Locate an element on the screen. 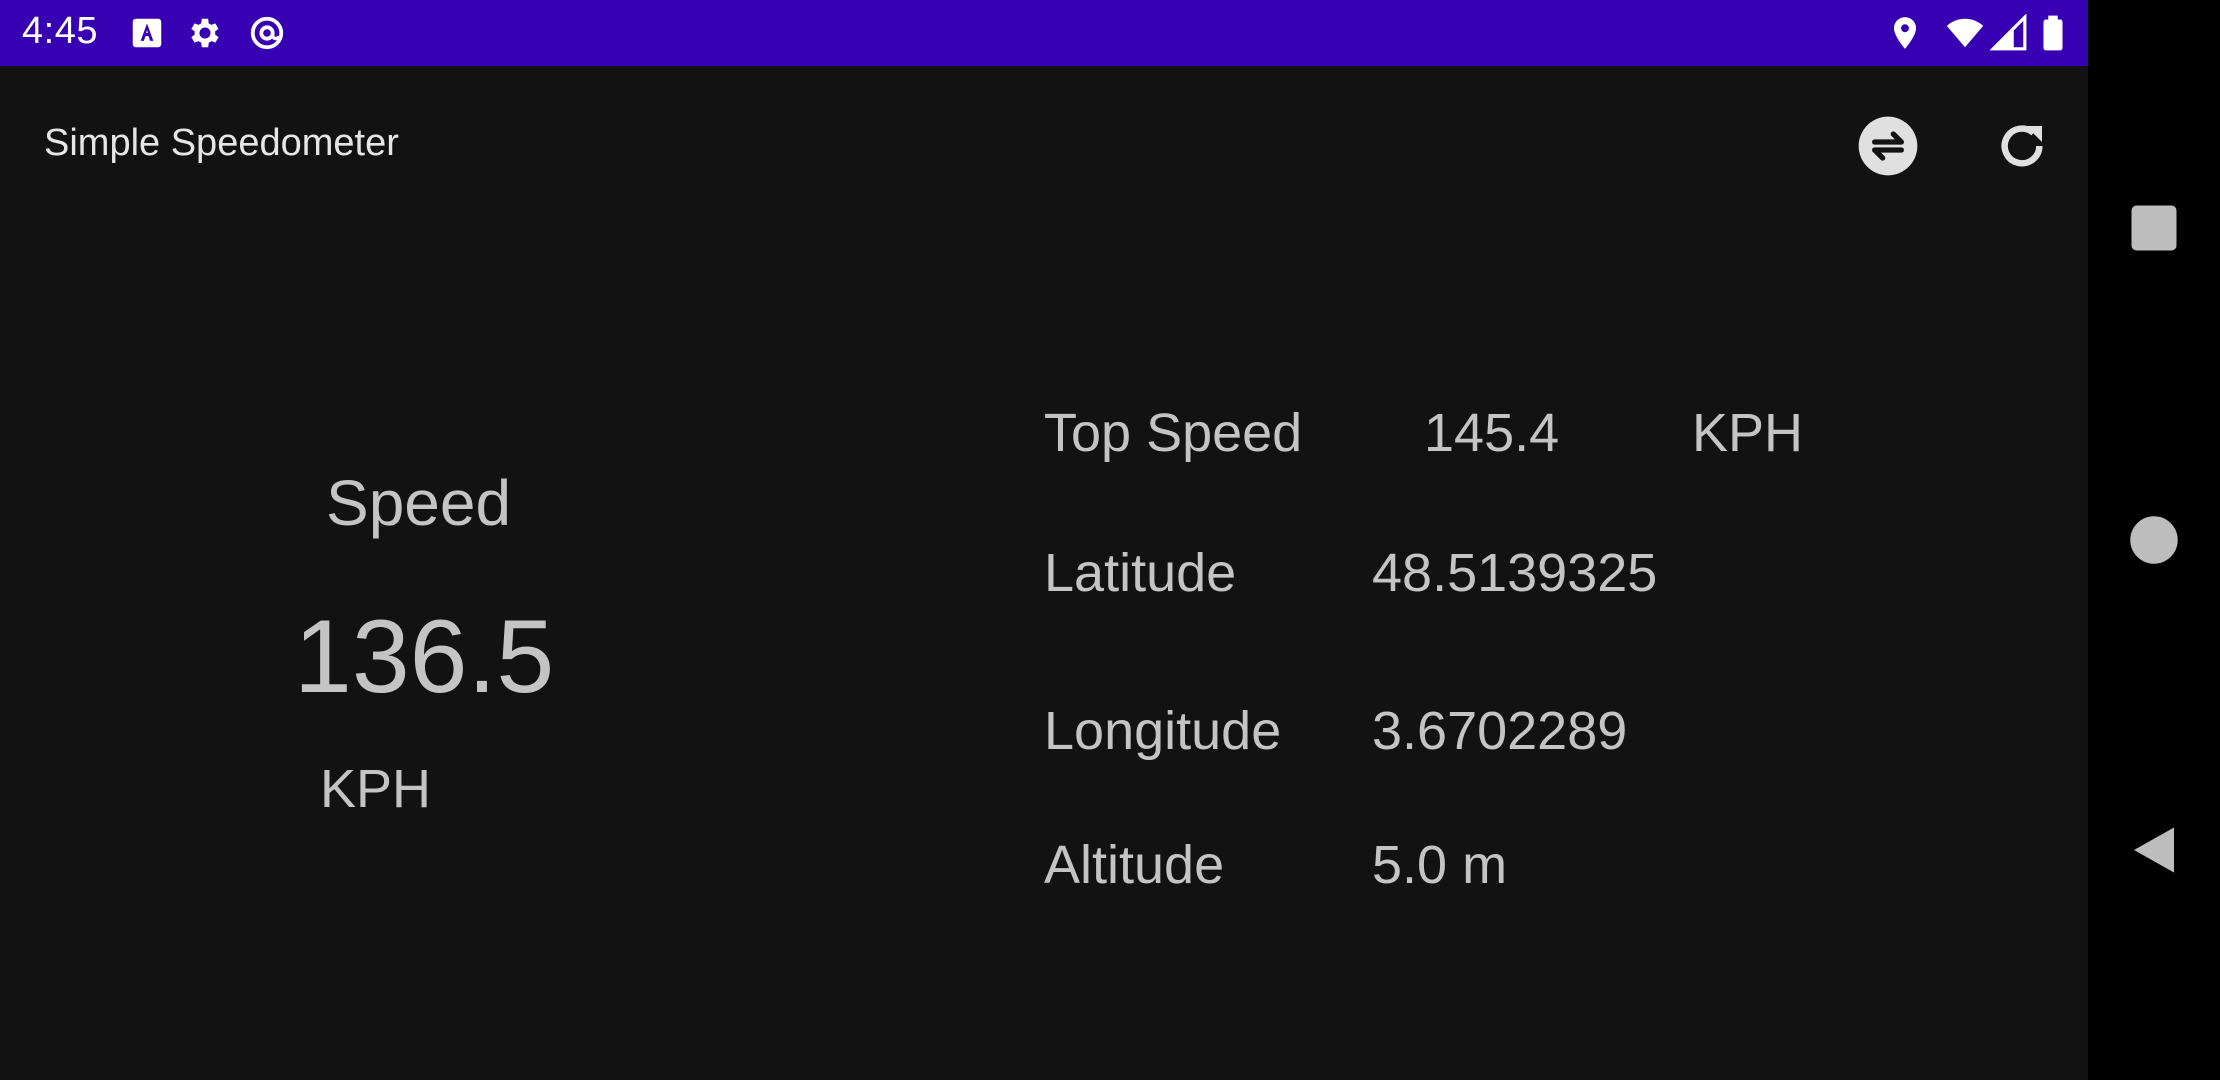 This screenshot has width=2220, height=1080. swap-units-icon is located at coordinates (1888, 146).